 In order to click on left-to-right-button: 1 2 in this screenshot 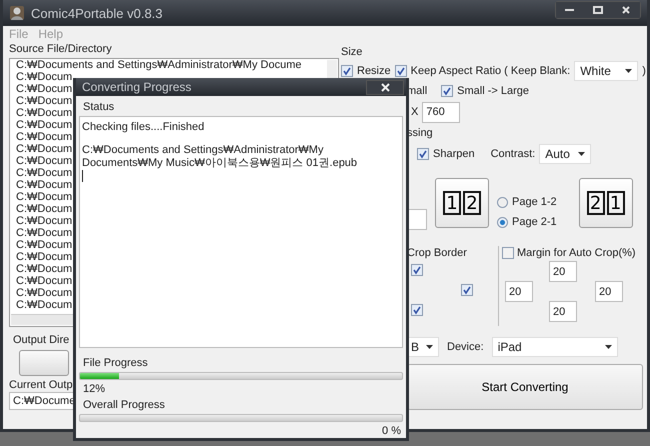, I will do `click(462, 203)`.